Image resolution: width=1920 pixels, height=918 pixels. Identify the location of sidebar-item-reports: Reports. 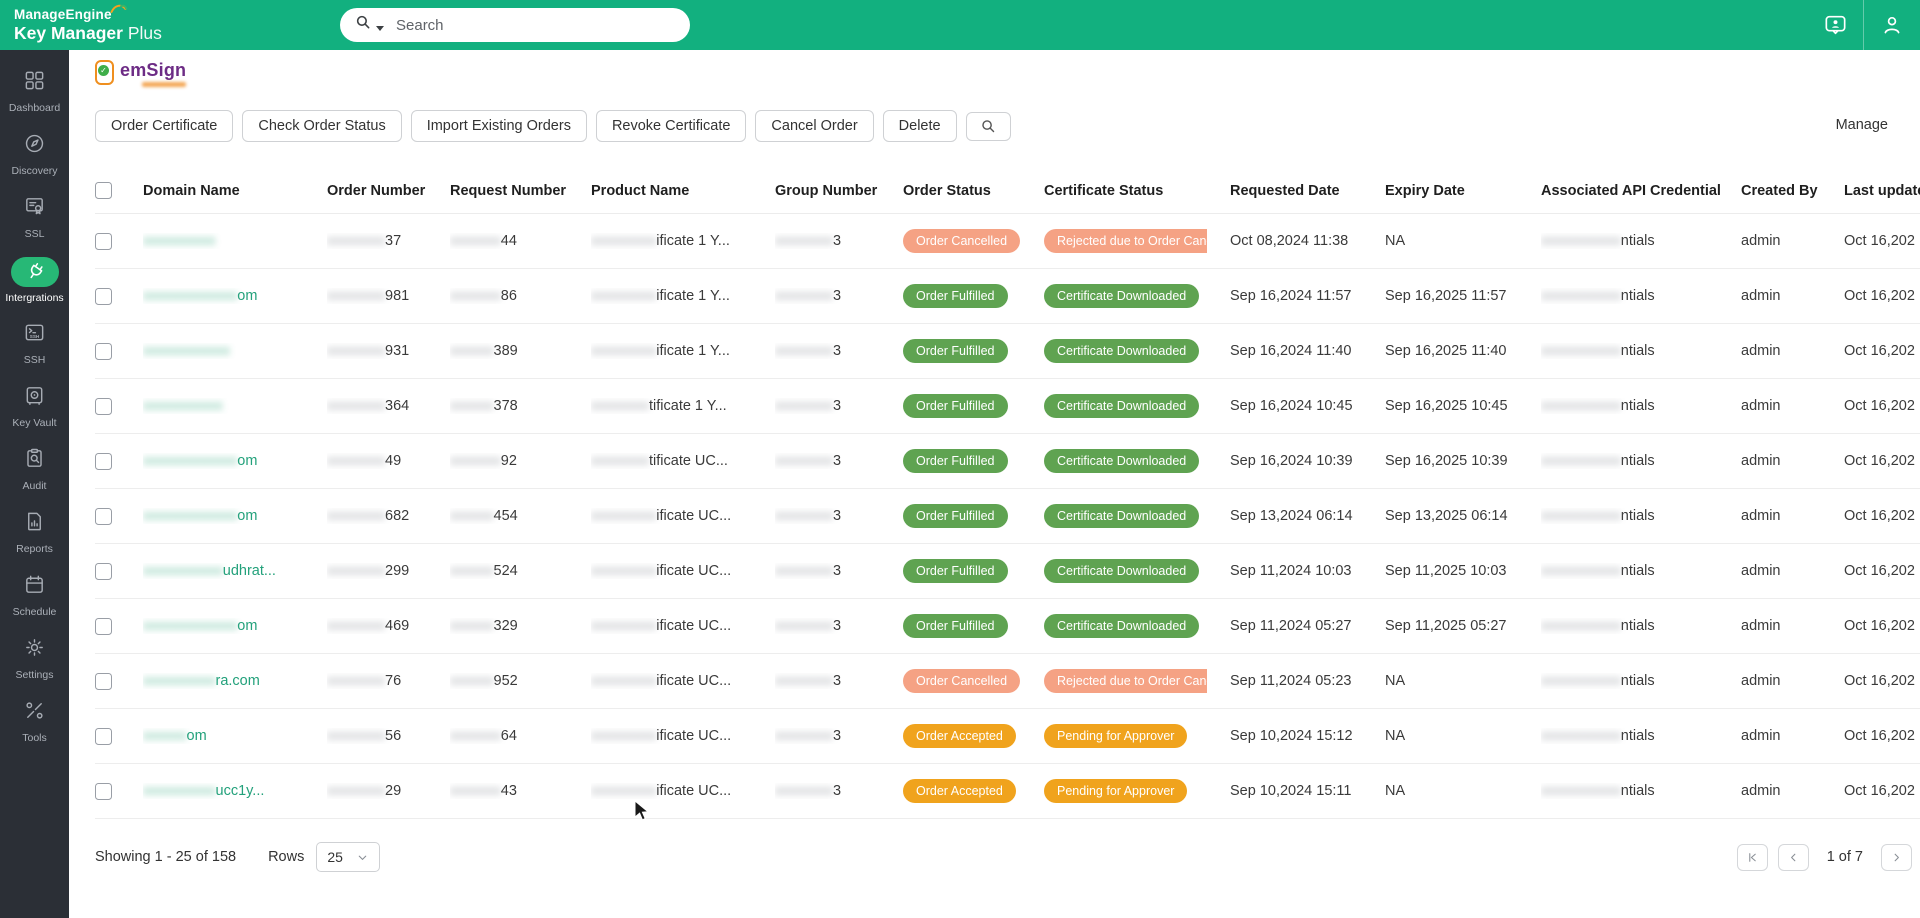
(34, 532).